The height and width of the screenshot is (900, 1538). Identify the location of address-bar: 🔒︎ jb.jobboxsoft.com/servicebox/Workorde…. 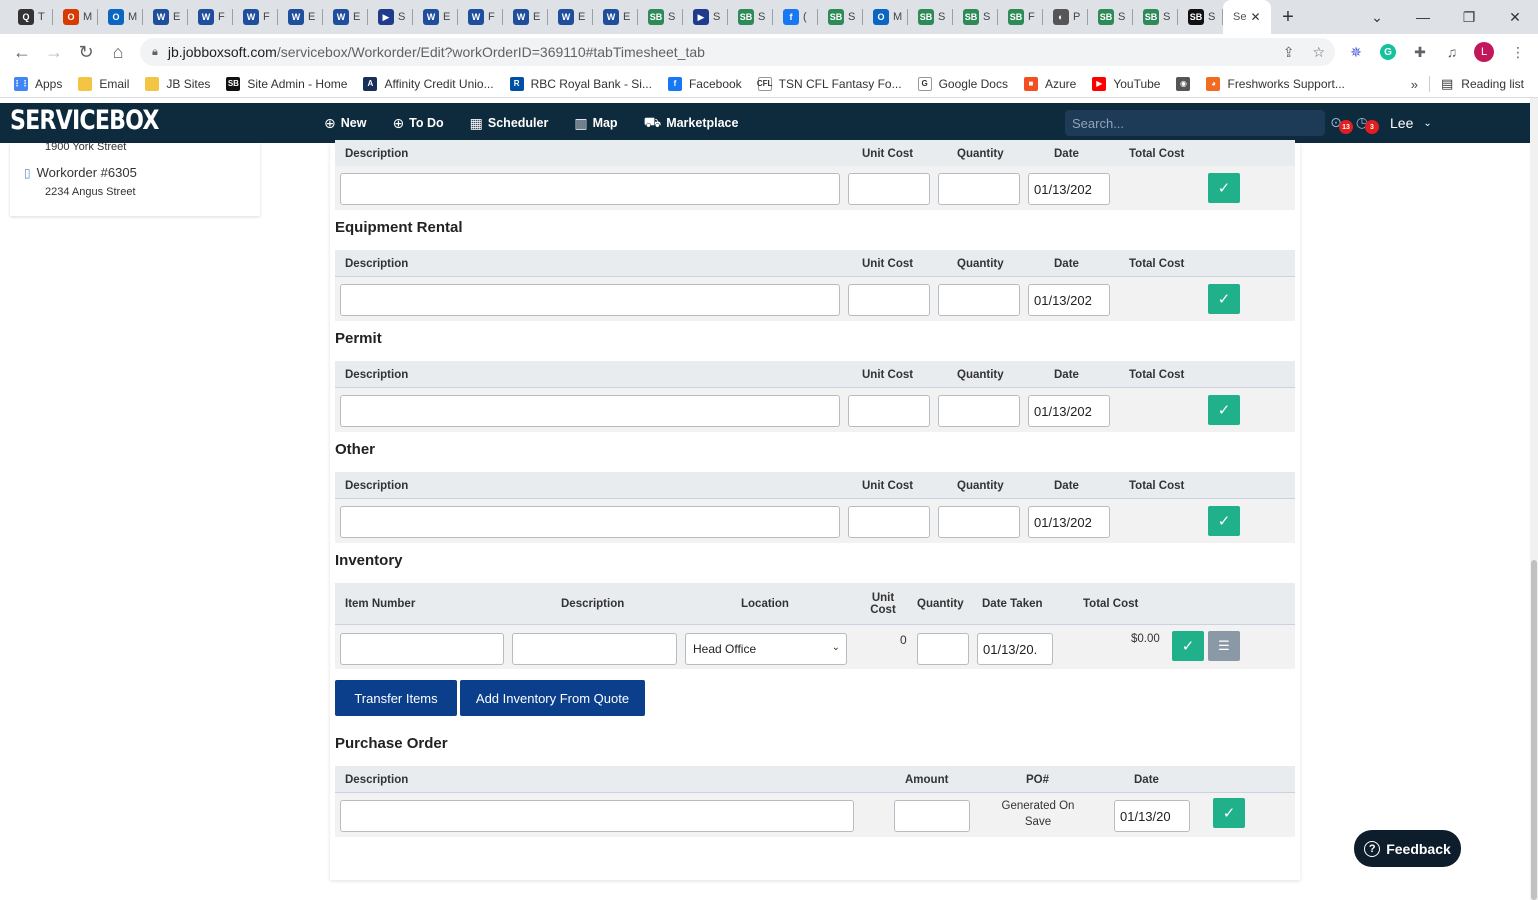
(737, 52).